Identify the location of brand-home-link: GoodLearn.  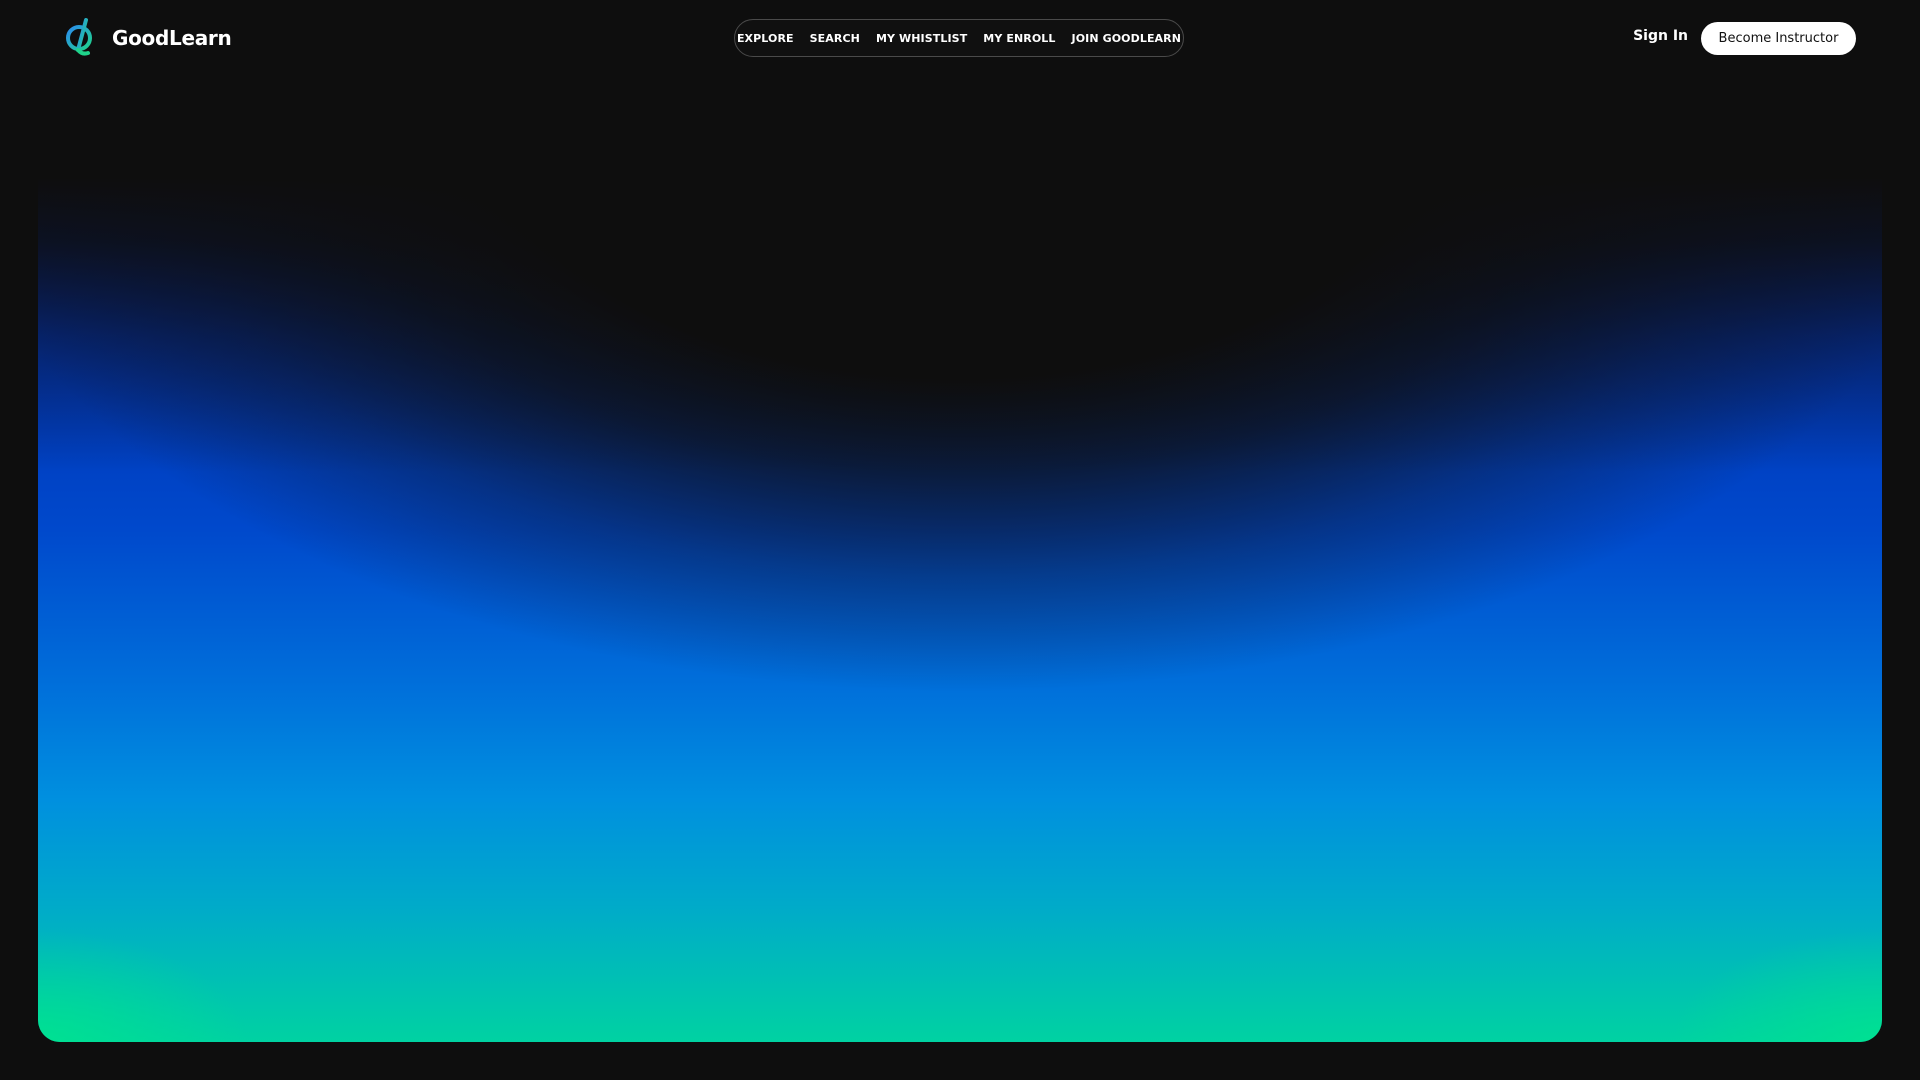
(148, 38).